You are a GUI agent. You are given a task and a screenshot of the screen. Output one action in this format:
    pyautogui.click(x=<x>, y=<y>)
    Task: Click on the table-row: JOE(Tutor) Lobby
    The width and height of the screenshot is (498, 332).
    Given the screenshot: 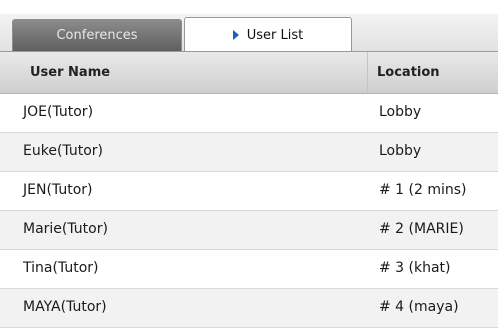 What is the action you would take?
    pyautogui.click(x=249, y=113)
    